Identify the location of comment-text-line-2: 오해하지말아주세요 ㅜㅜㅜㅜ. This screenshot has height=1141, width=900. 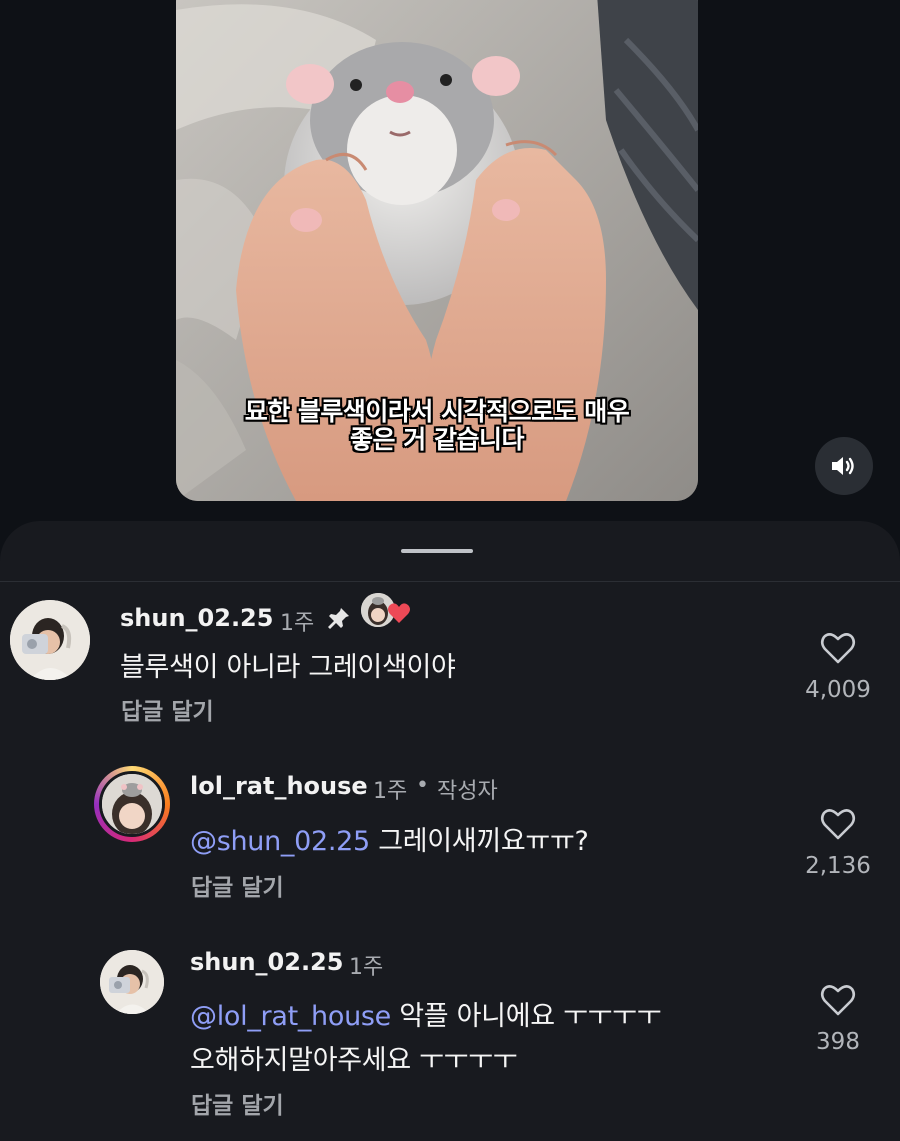
(354, 1060).